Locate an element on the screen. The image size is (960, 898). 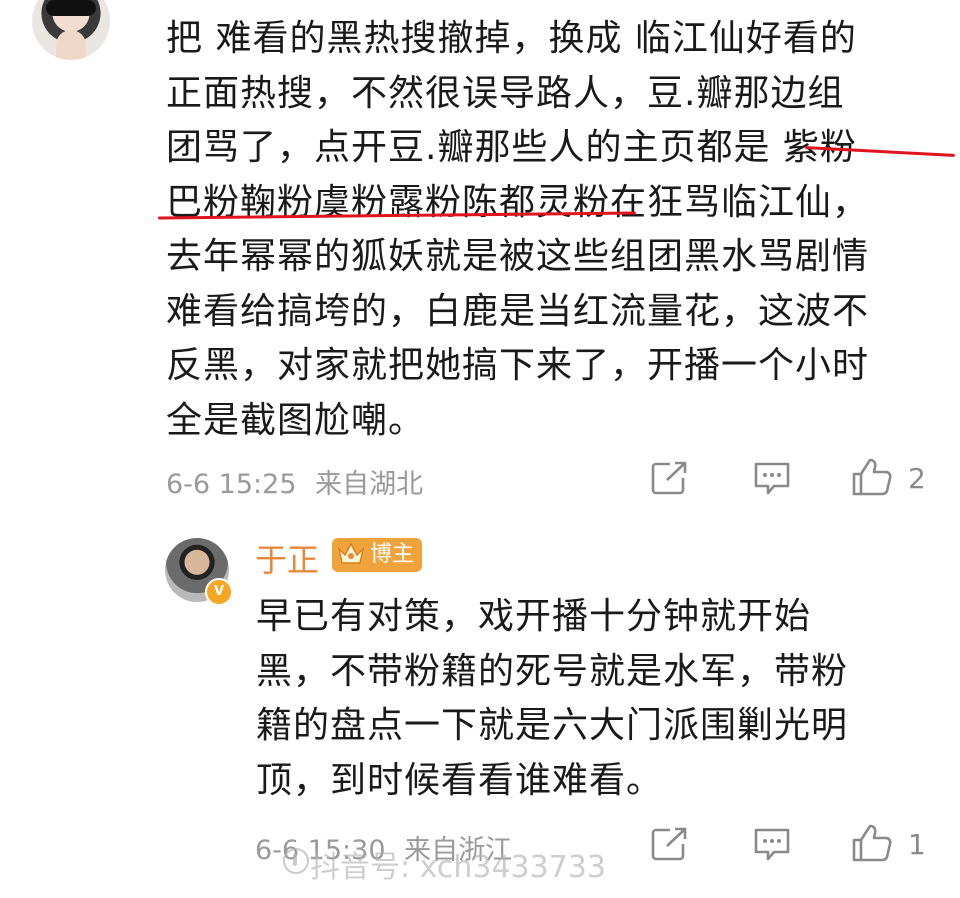
comment-line: 难看给搞垮的，白鹿是当红流量花，这波不 is located at coordinates (518, 311).